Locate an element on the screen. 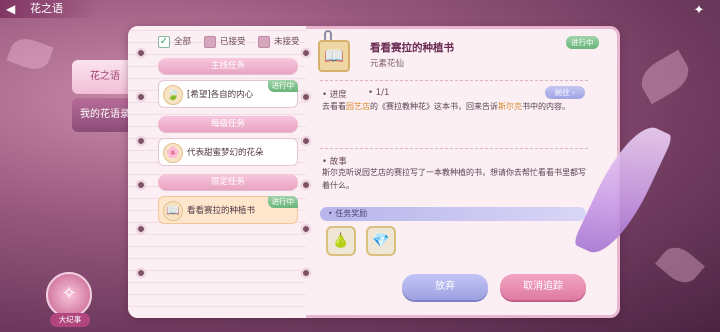 Image resolution: width=720 pixels, height=332 pixels. quest-item-selected: 📖 看看赛拉的种植书 进行中 is located at coordinates (228, 210).